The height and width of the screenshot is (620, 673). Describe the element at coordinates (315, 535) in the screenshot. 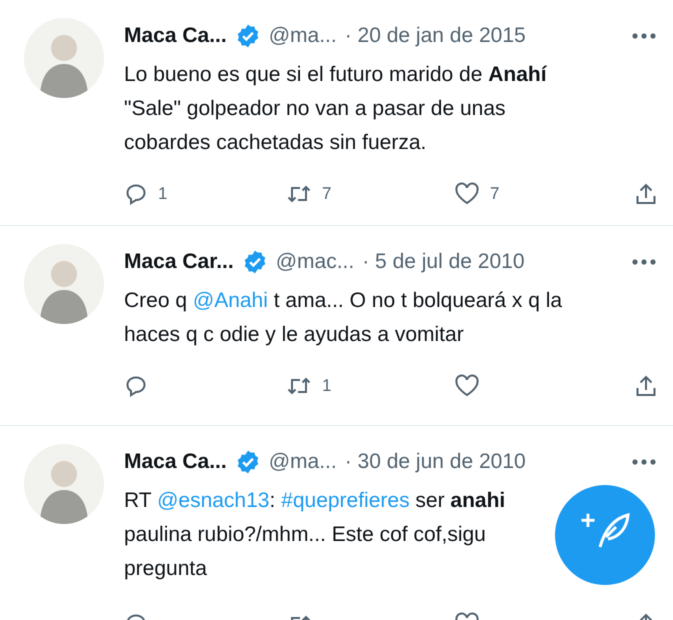

I see `tweet-text: RT @esnach13: #queprefieres ser anahi paulina rubio?/mhm... Este cof cof,sigu pregunta` at that location.